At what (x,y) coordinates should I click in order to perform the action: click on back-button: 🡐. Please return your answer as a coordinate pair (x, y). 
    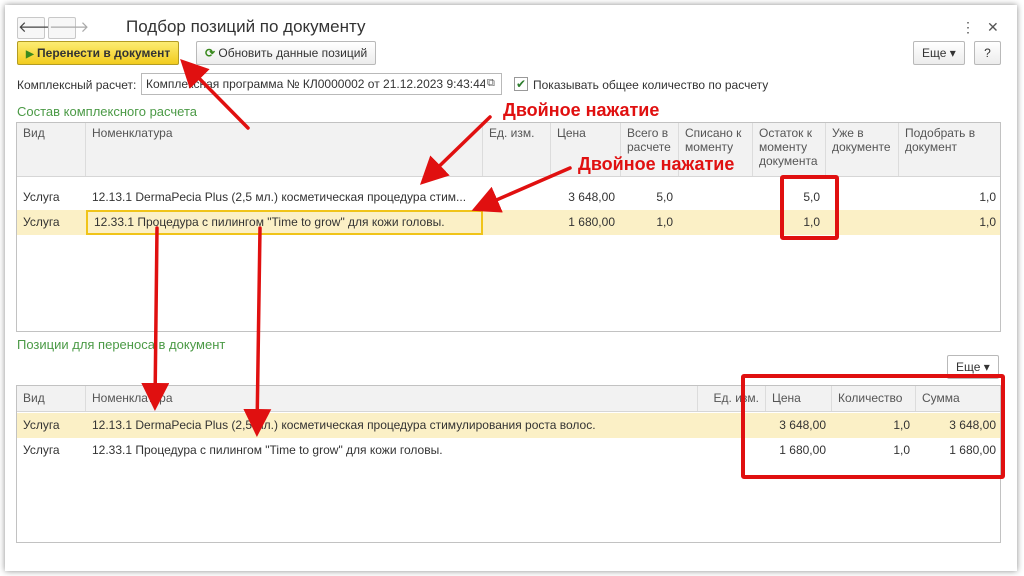
    Looking at the image, I should click on (37, 28).